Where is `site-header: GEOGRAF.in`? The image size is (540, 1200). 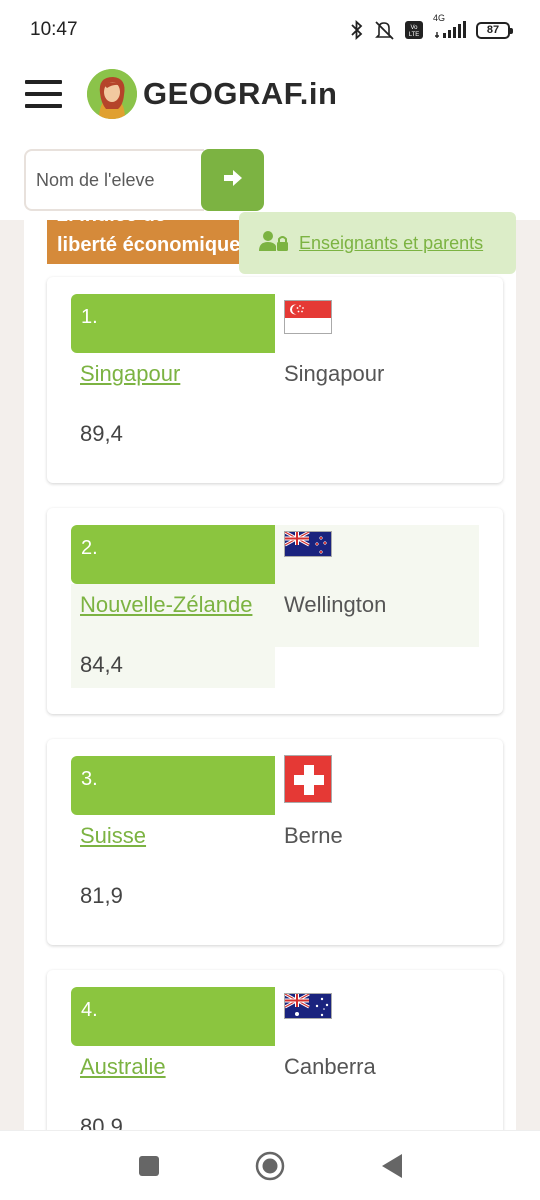
site-header: GEOGRAF.in is located at coordinates (270, 97).